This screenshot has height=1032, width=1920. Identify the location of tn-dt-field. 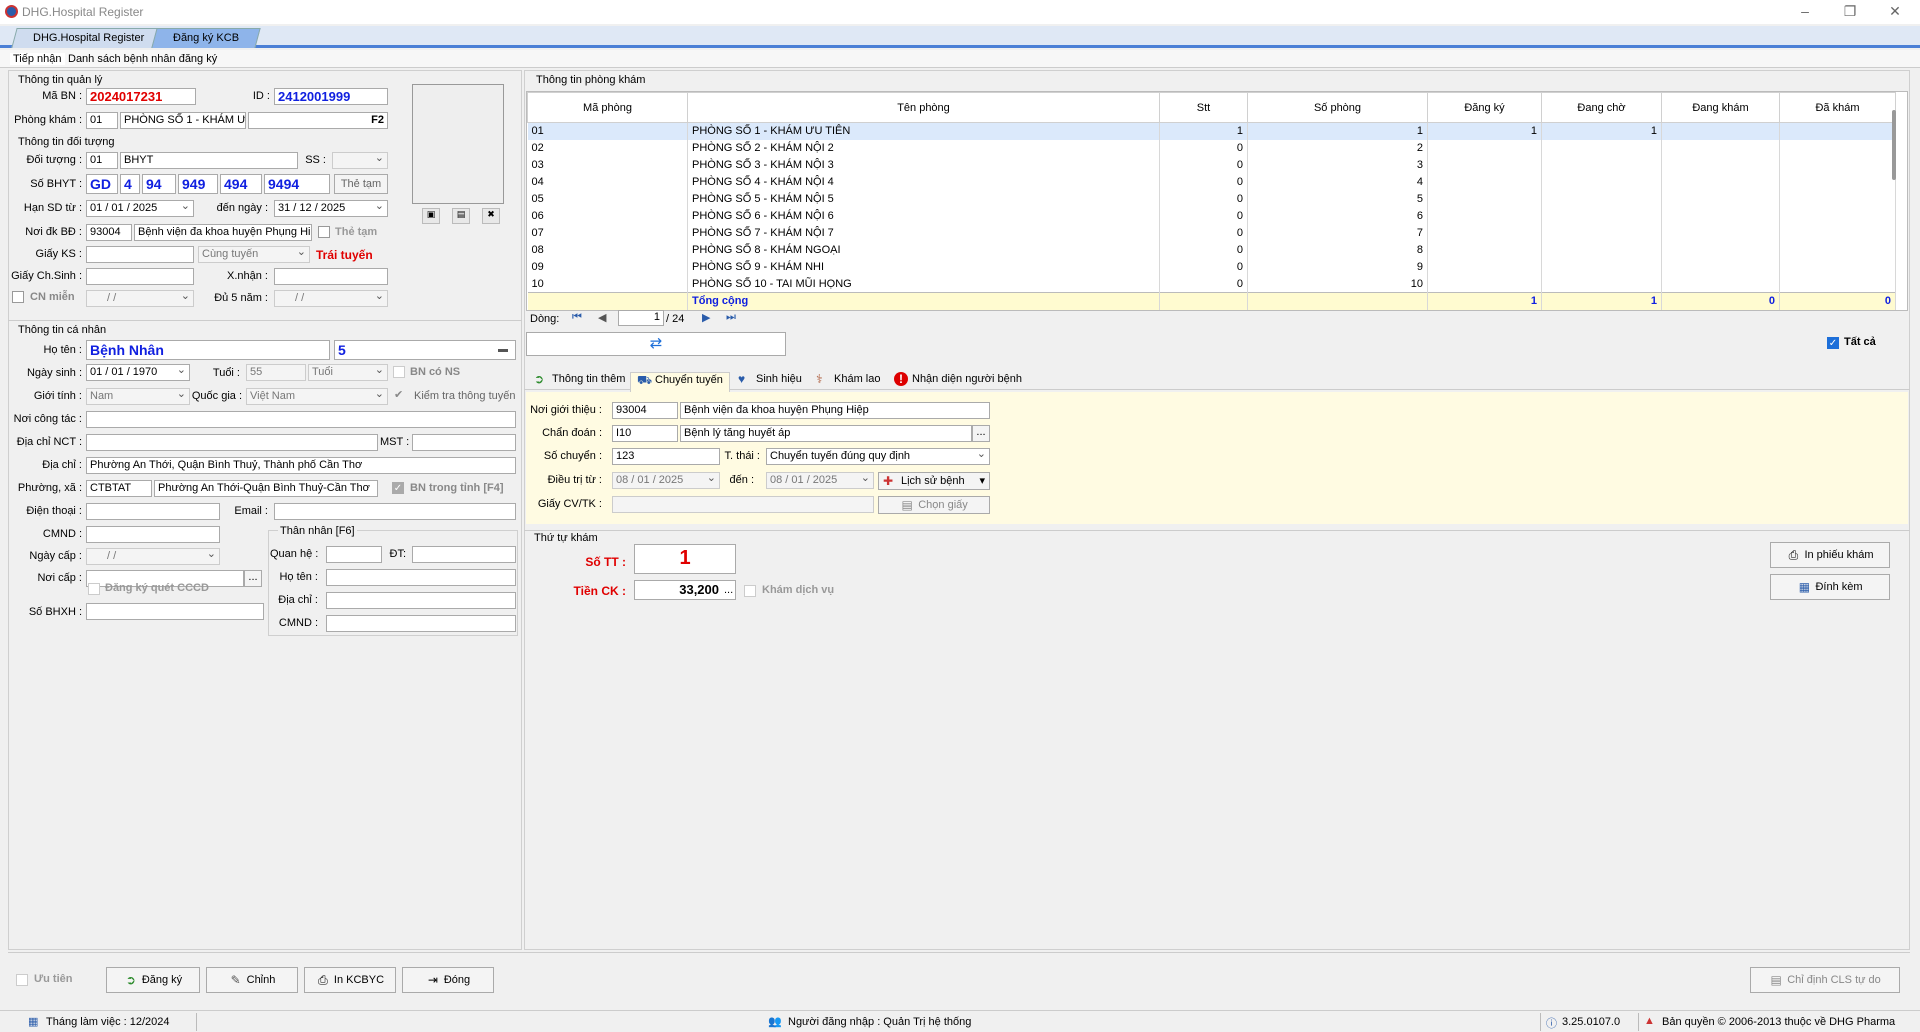
(464, 554).